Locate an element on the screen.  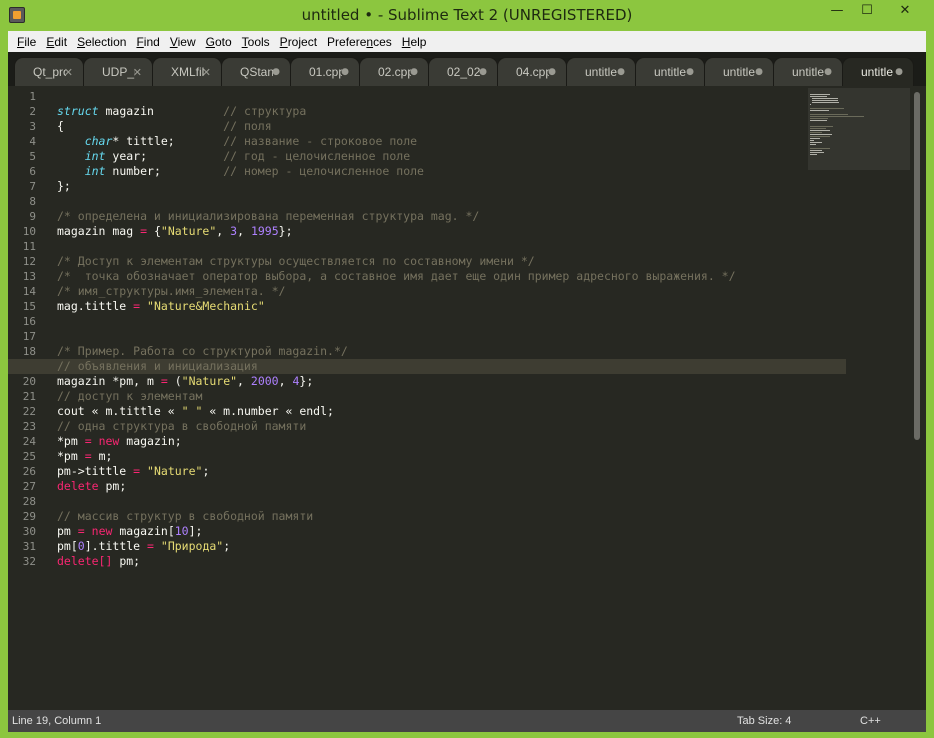
syntax-indicator: C++ is located at coordinates (870, 721).